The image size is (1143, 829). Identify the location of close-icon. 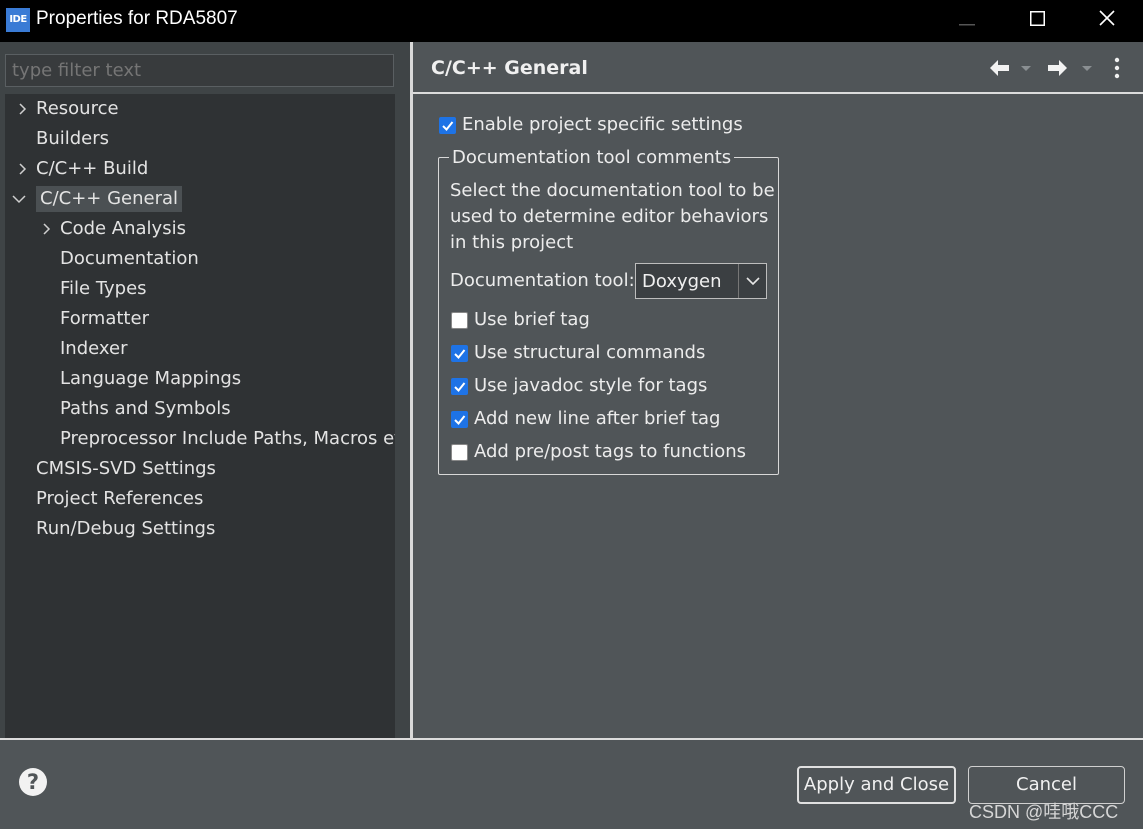
(1107, 20).